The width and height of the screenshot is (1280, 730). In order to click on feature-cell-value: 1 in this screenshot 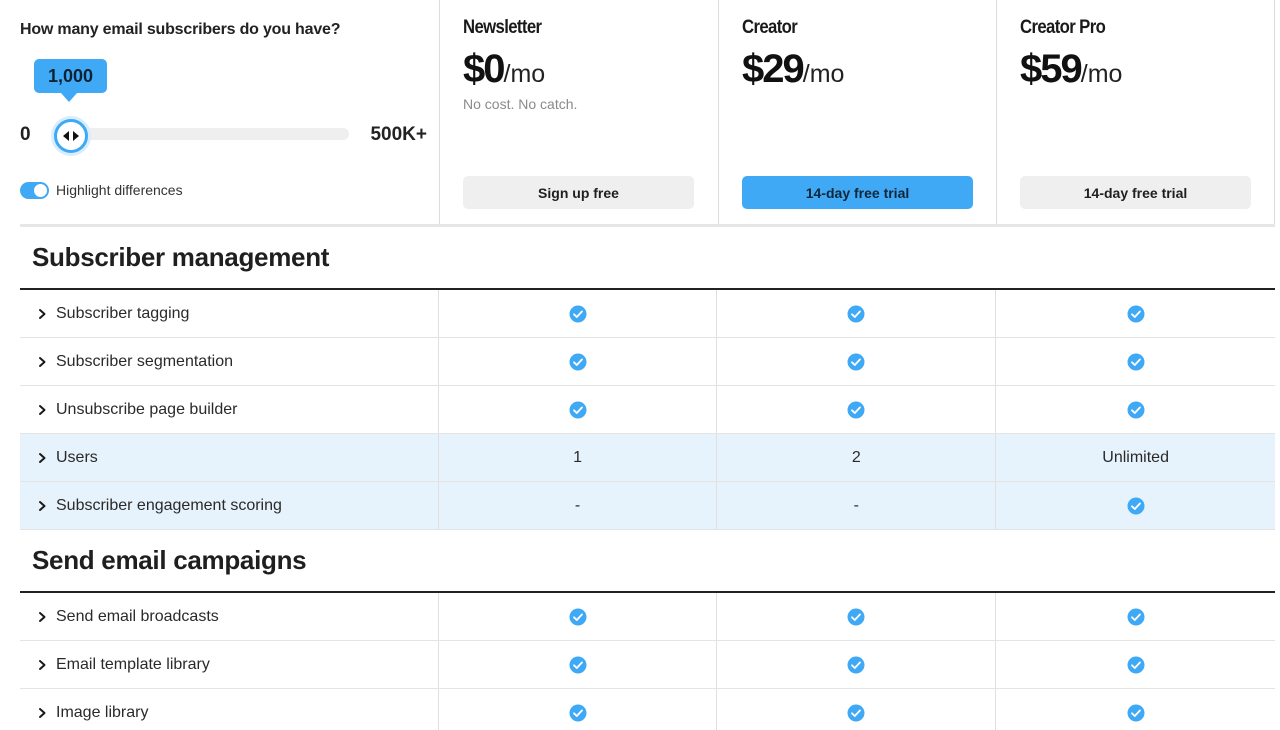, I will do `click(578, 457)`.